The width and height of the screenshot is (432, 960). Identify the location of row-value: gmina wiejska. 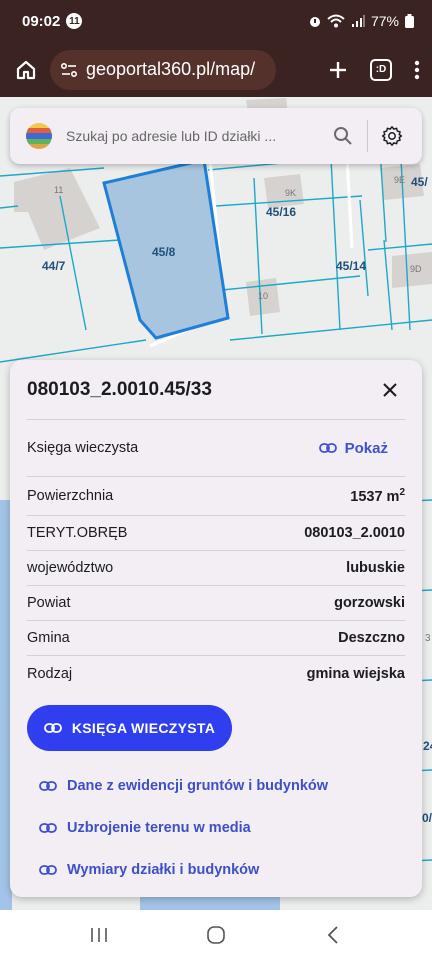
(355, 673).